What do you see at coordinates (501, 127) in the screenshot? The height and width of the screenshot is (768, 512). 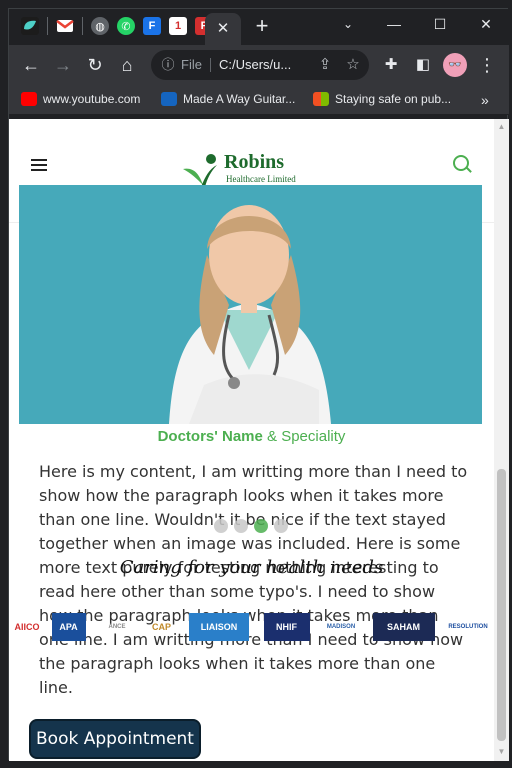 I see `scroll-up-icon: ▲` at bounding box center [501, 127].